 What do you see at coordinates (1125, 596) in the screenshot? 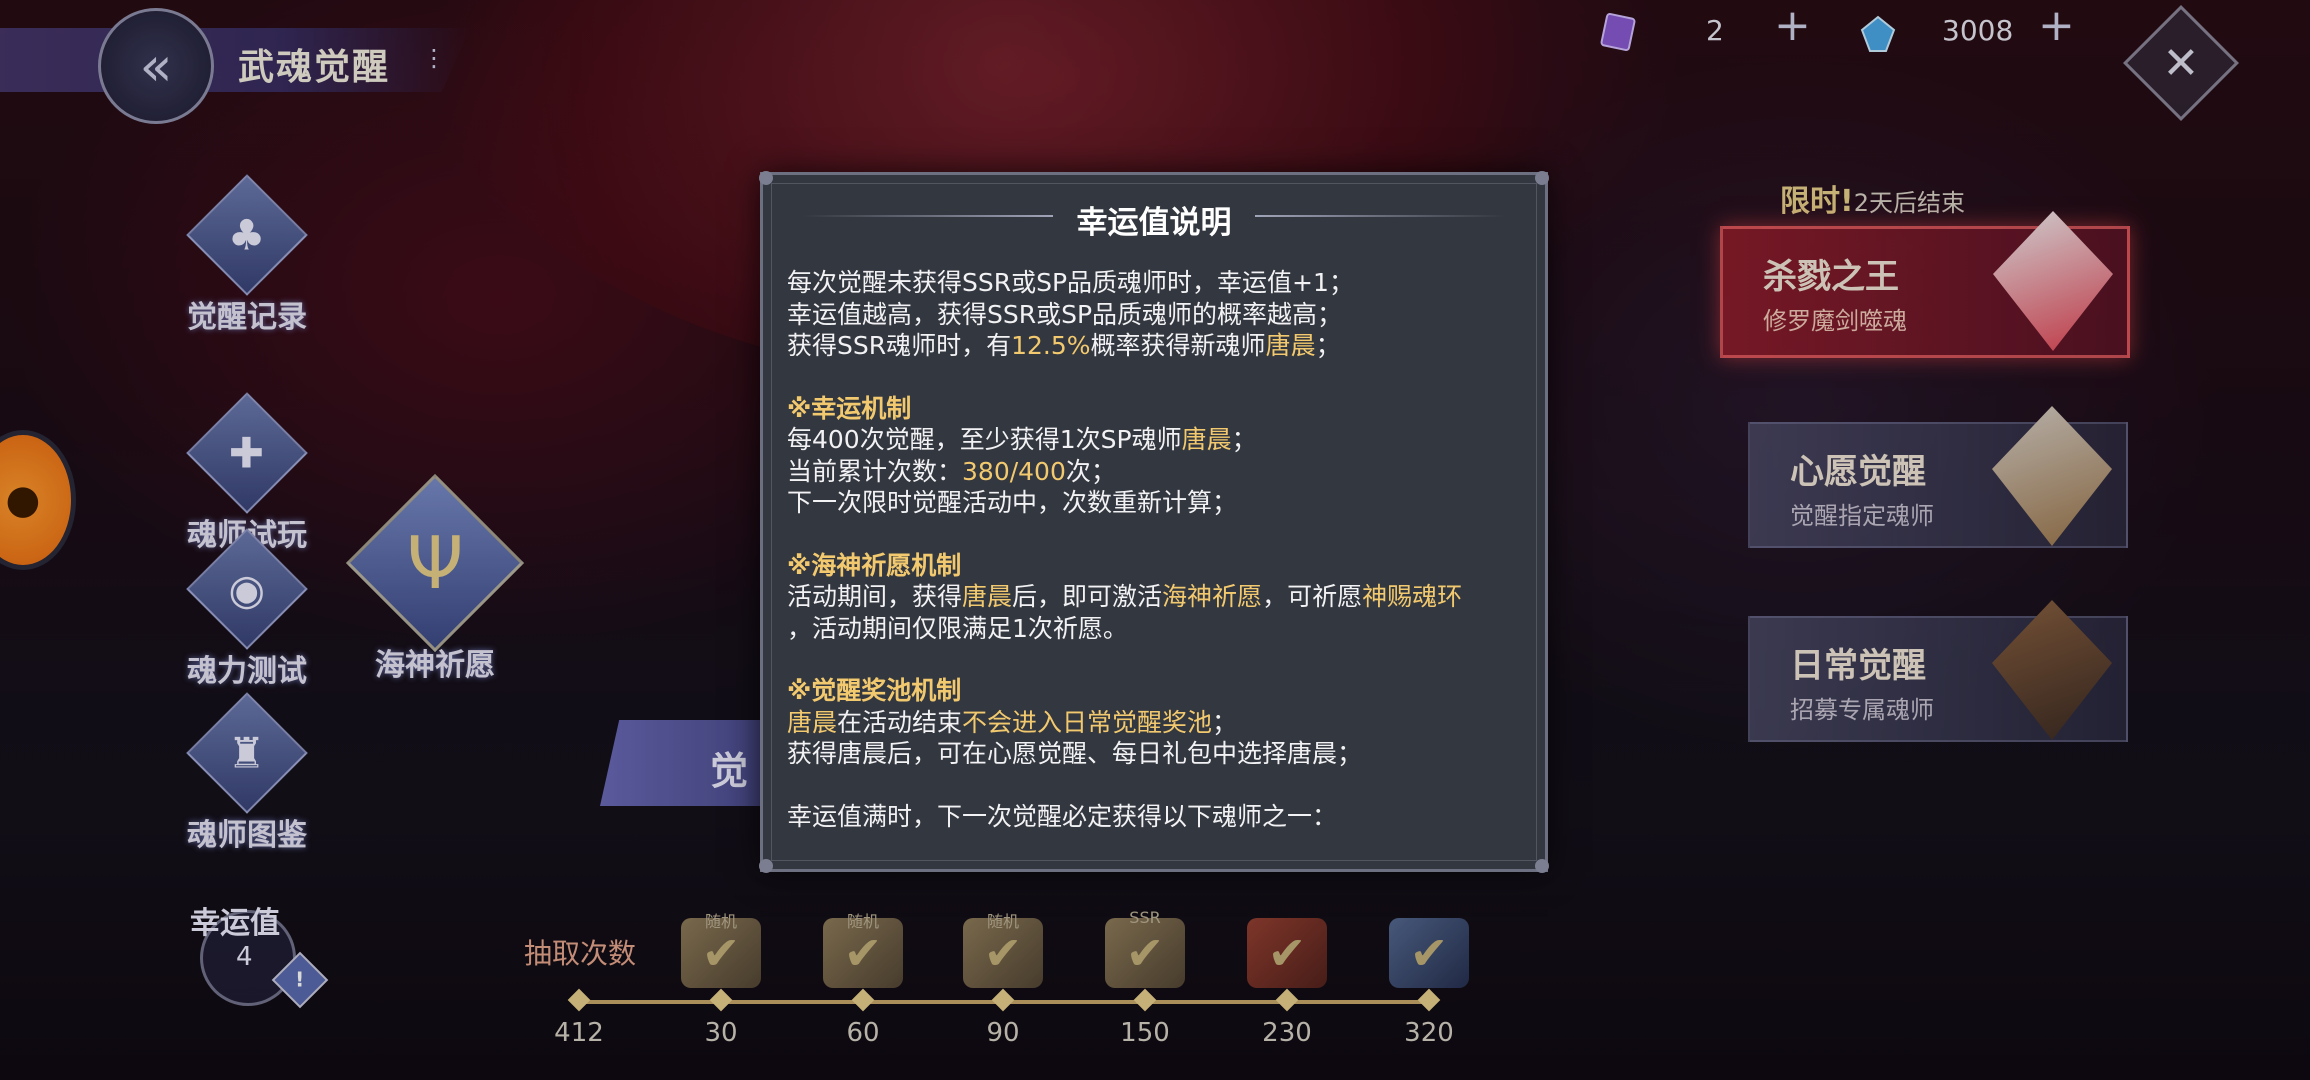
I see `section-line: 活动期间，获得唐晨后，即可激活海神祈愿，可祈愿神赐魂环` at bounding box center [1125, 596].